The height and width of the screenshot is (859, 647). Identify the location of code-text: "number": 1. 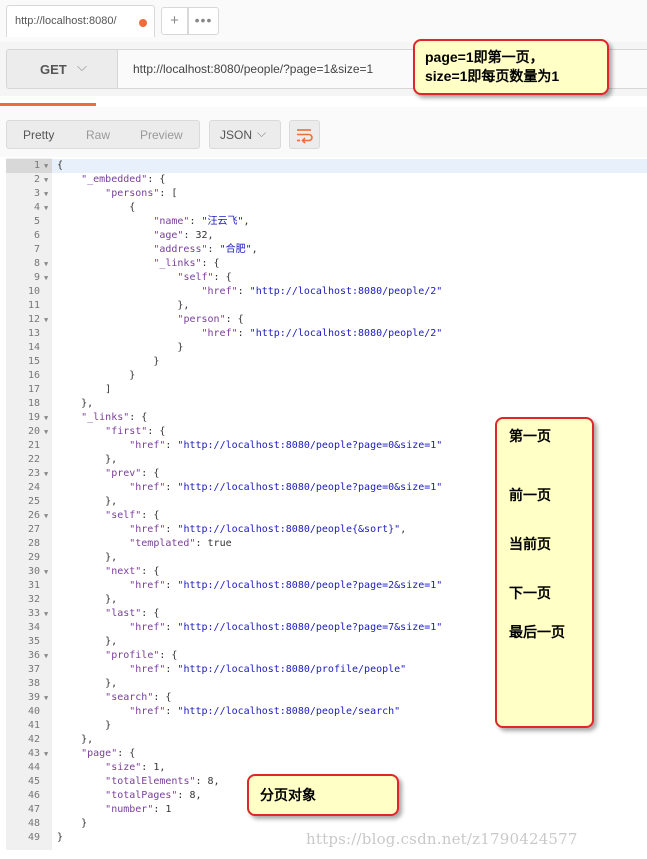
(138, 809).